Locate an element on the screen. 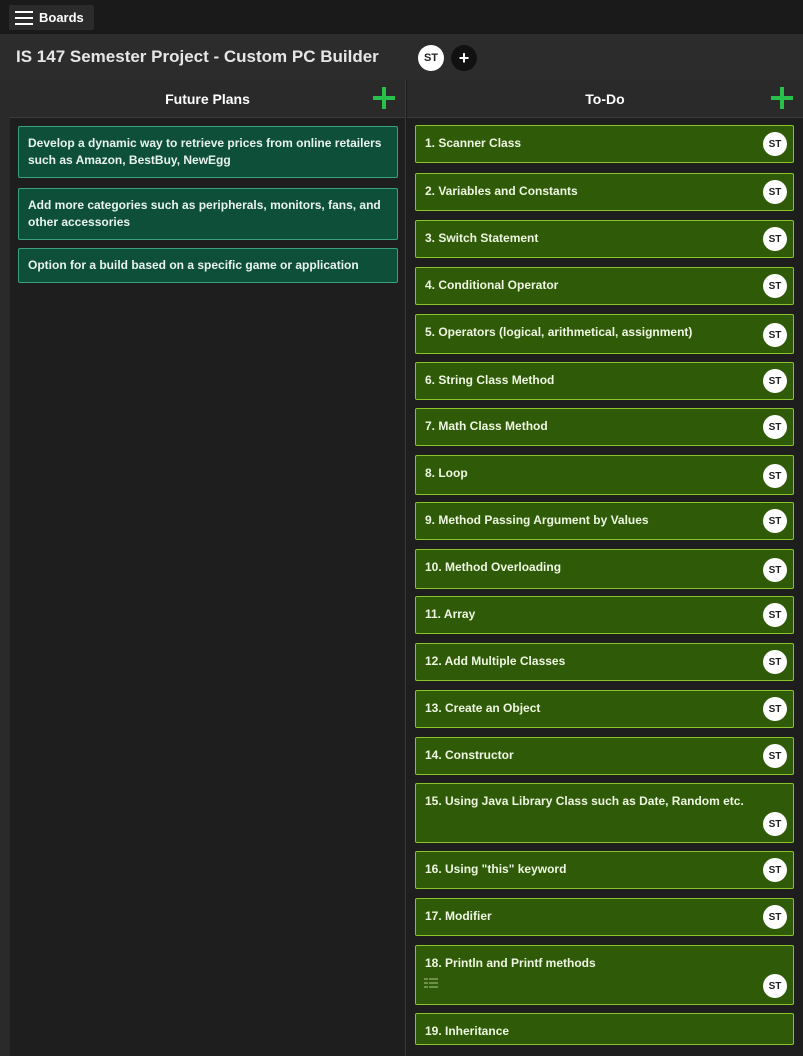 Image resolution: width=803 pixels, height=1056 pixels. card-title: 11. Array is located at coordinates (450, 614).